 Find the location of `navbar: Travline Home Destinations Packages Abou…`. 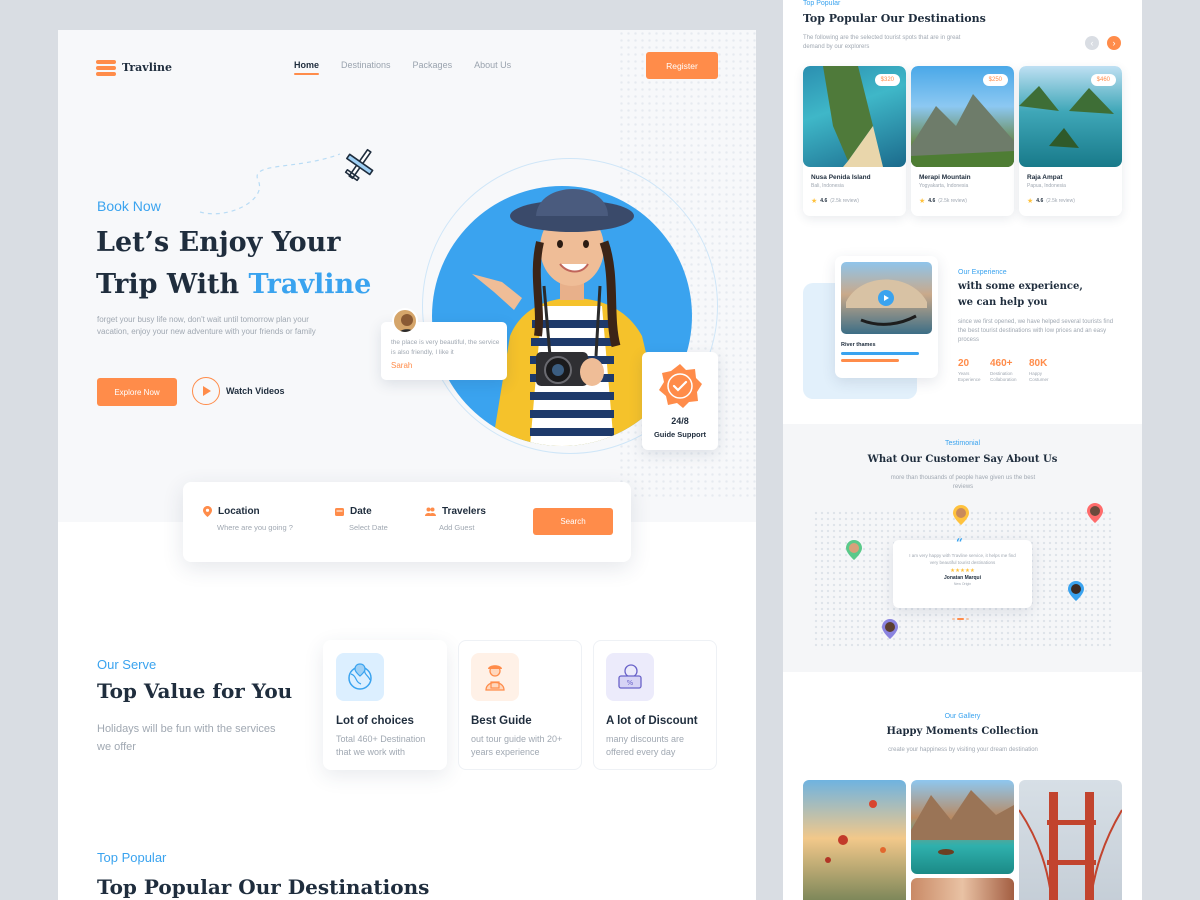

navbar: Travline Home Destinations Packages Abou… is located at coordinates (407, 68).